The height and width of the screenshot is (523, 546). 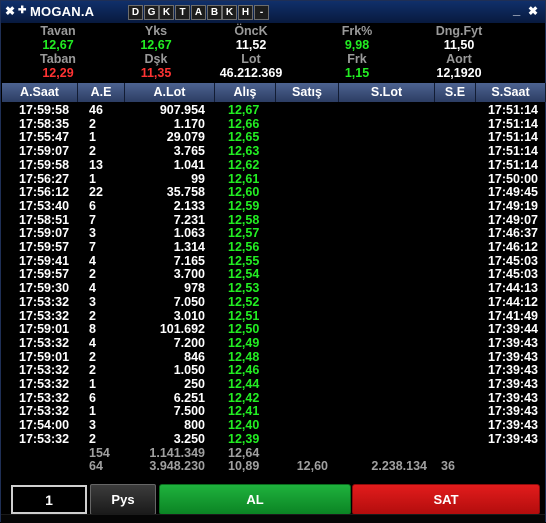 I want to click on sell-button: SAT, so click(x=446, y=499).